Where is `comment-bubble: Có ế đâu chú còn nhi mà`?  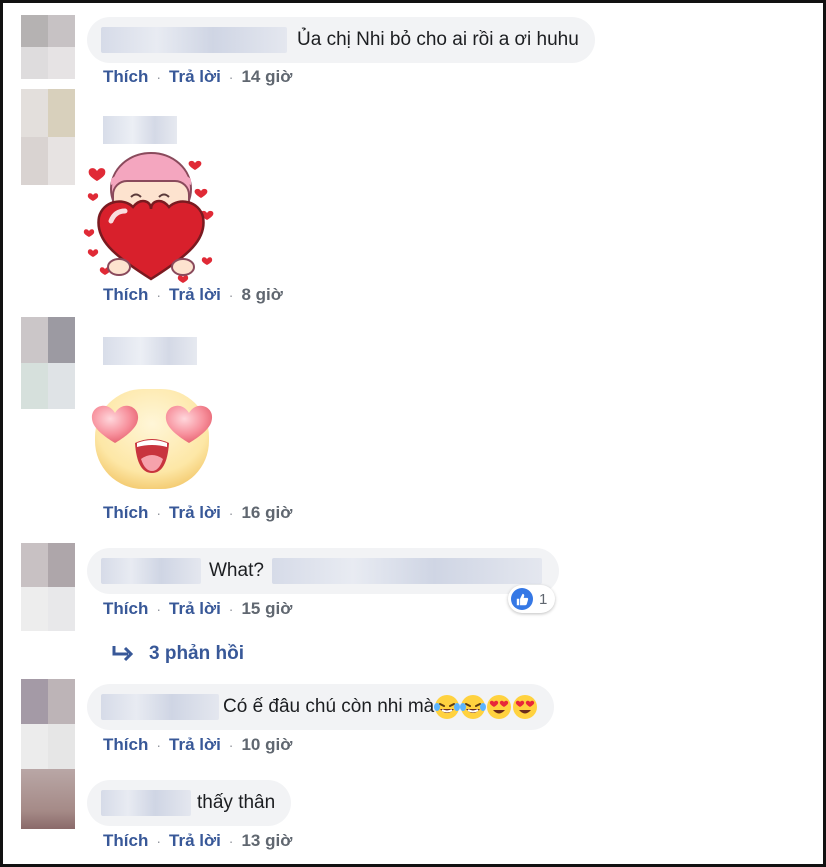
comment-bubble: Có ế đâu chú còn nhi mà is located at coordinates (321, 707).